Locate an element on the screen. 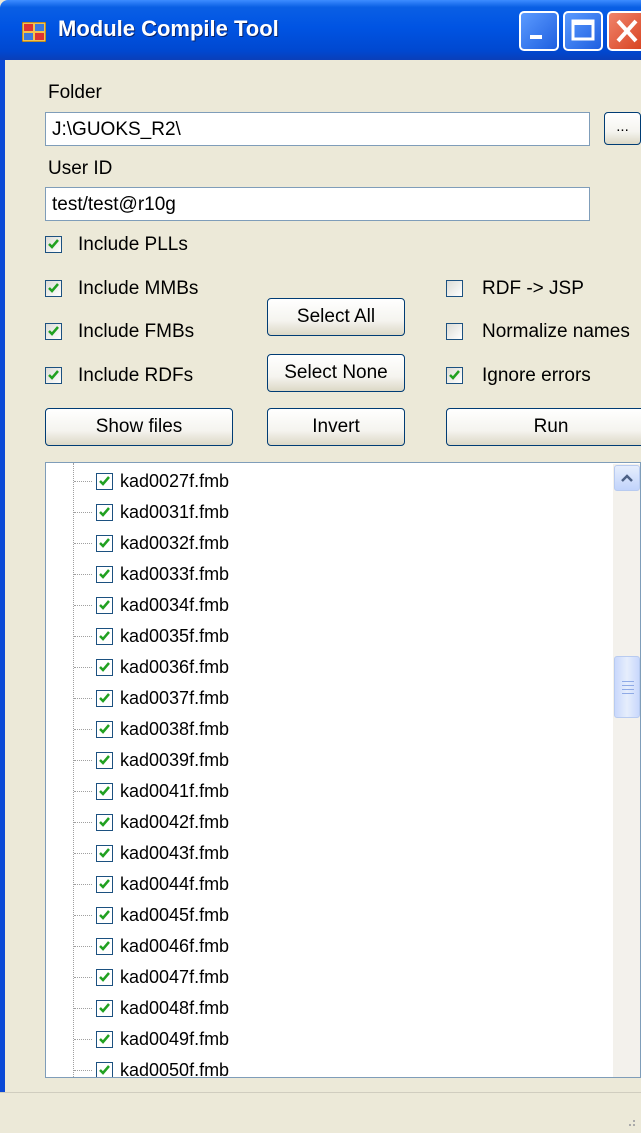 Image resolution: width=641 pixels, height=1133 pixels. tree-item: kad0037f.fmb is located at coordinates (326, 698).